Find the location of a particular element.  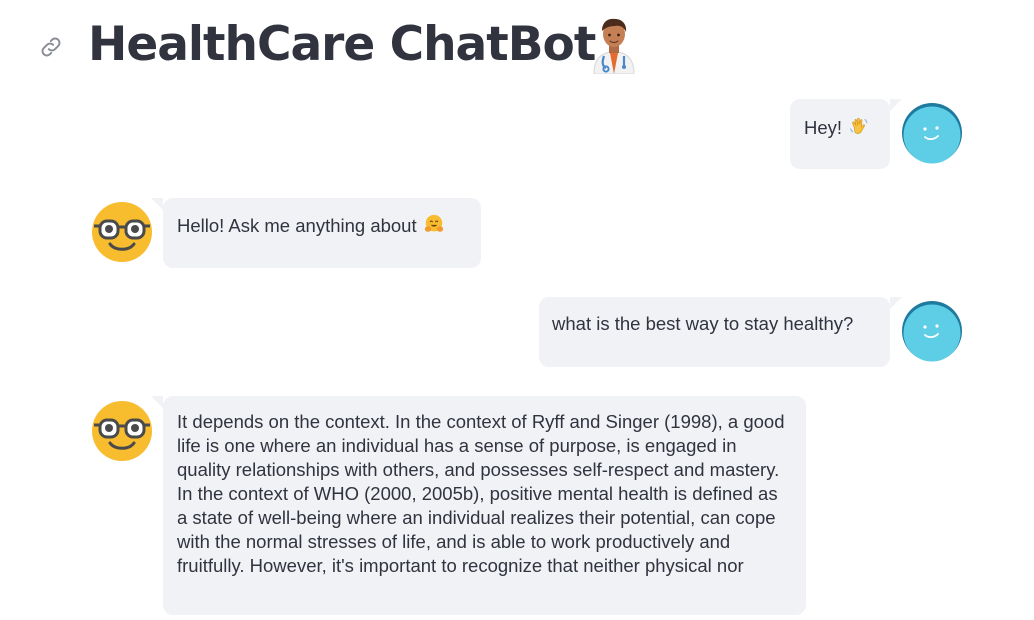

message-text: Hello! Ask me anything about is located at coordinates (297, 225).